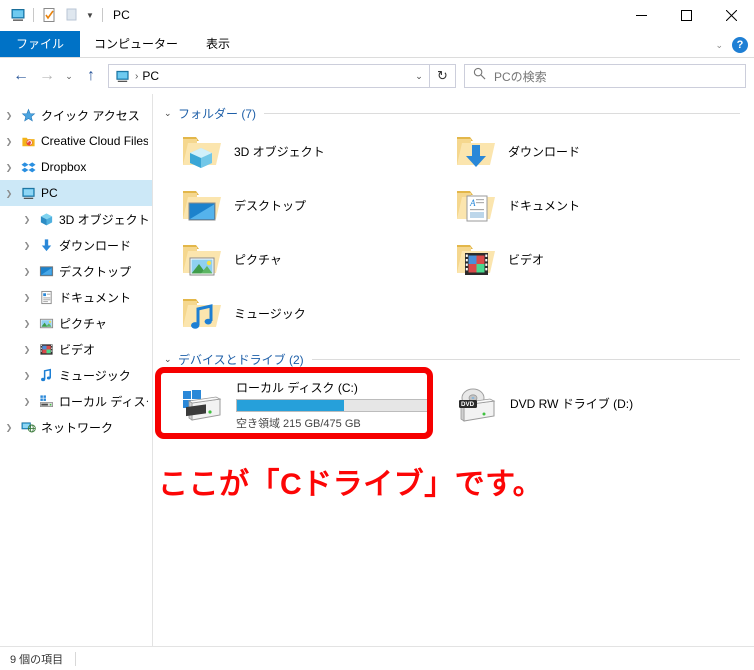 The width and height of the screenshot is (754, 670). I want to click on list-item: ミュージック, so click(301, 313).